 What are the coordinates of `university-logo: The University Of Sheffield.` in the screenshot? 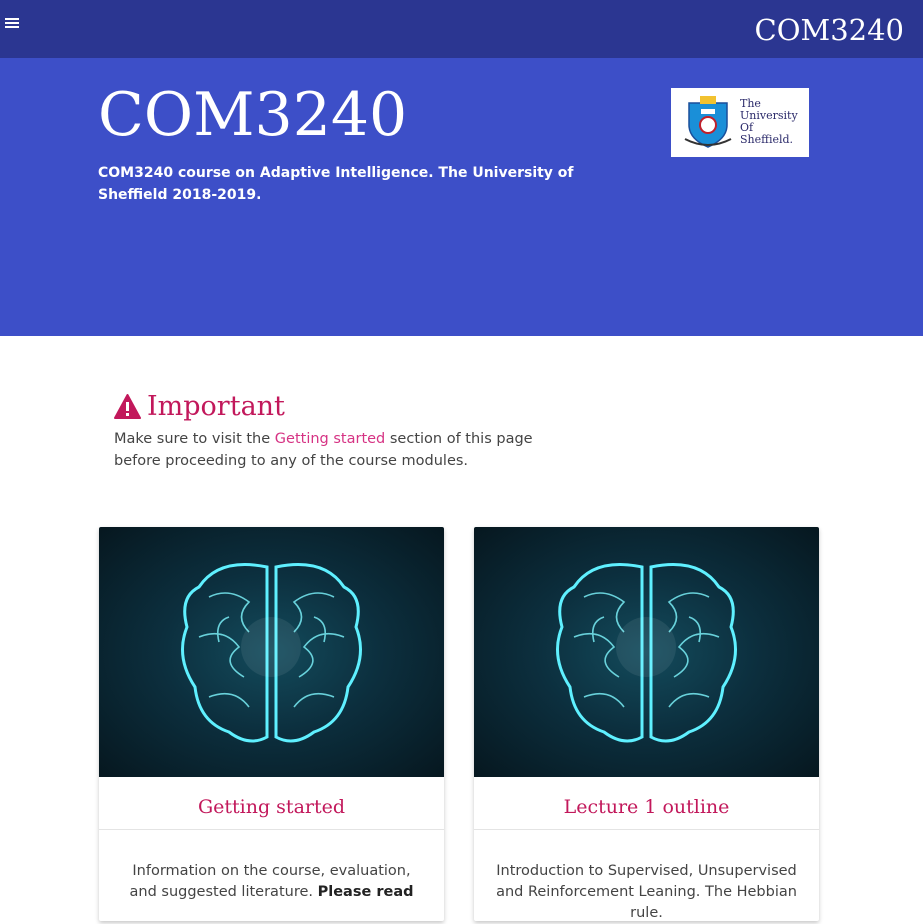 It's located at (740, 122).